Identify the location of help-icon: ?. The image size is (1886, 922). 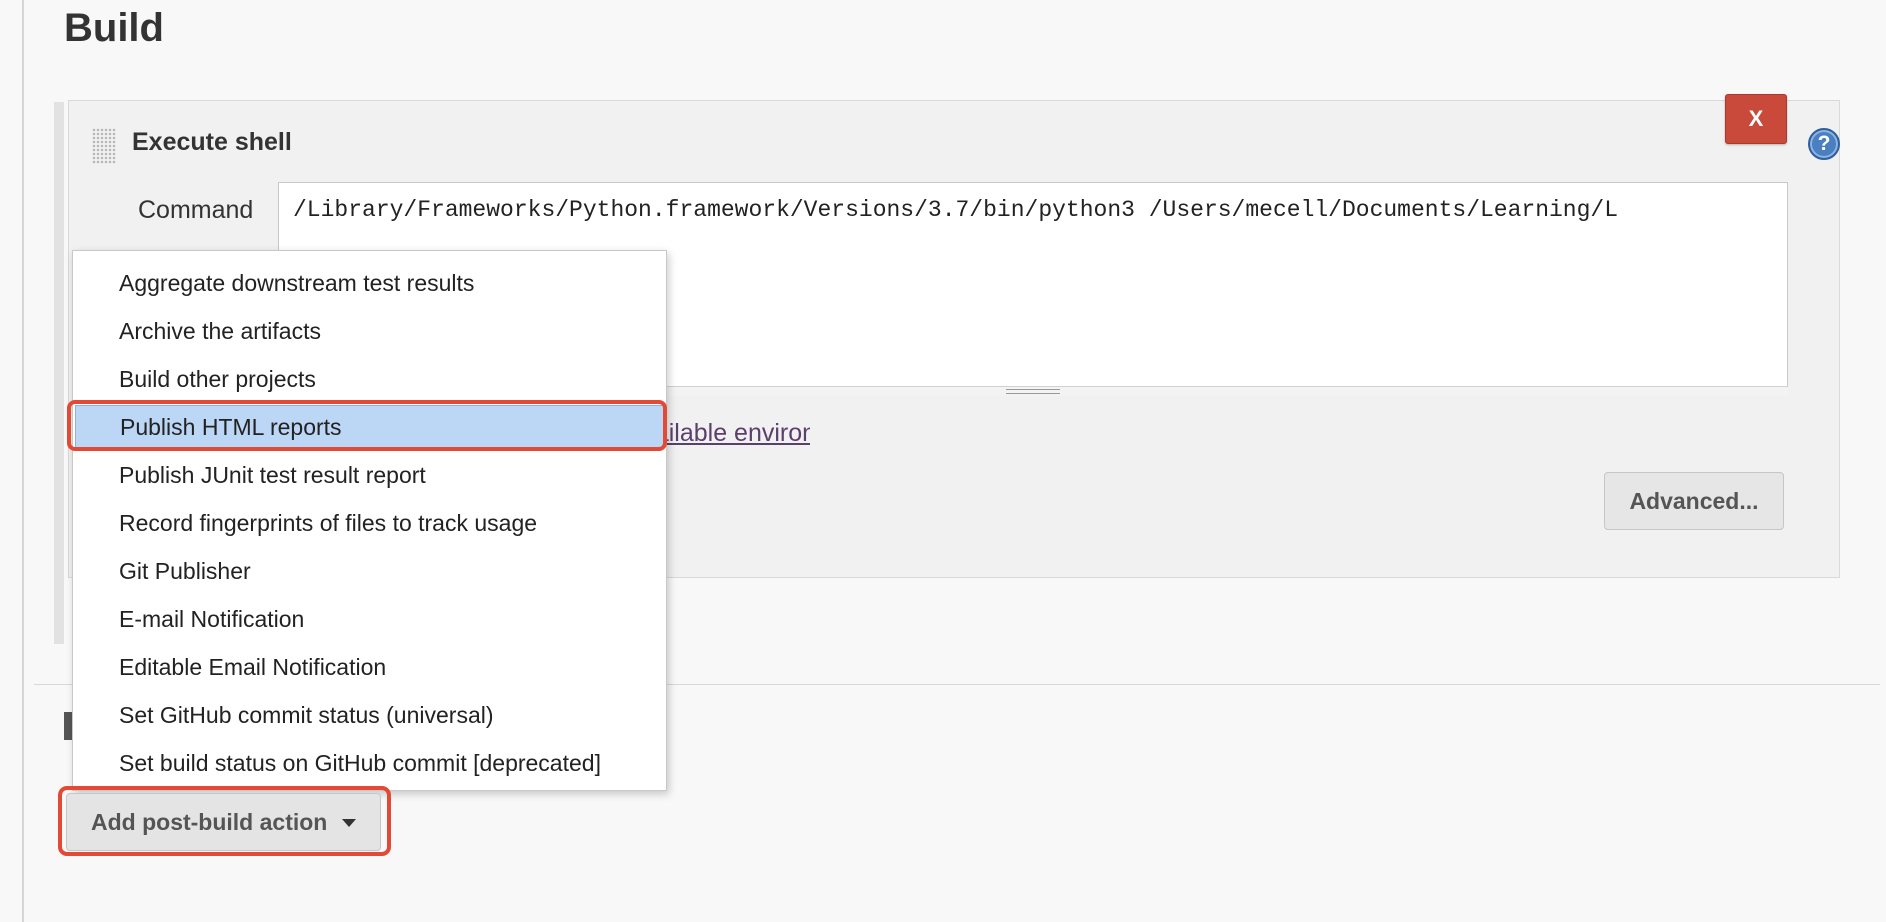
(1824, 144).